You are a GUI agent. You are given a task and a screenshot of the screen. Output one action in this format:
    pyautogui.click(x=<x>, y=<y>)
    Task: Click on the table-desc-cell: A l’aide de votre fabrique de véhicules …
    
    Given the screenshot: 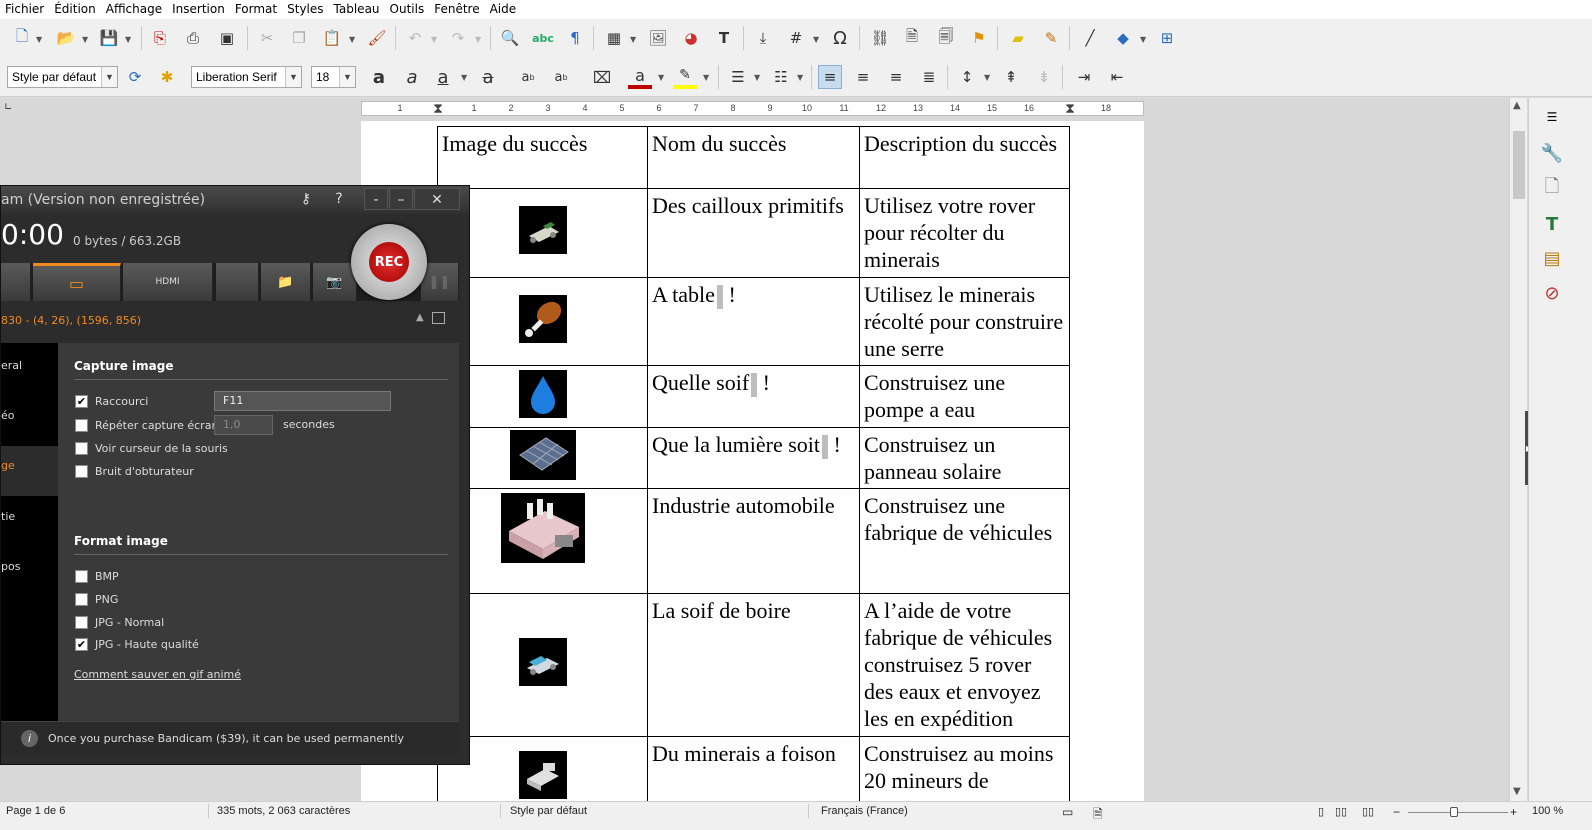 What is the action you would take?
    pyautogui.click(x=964, y=665)
    